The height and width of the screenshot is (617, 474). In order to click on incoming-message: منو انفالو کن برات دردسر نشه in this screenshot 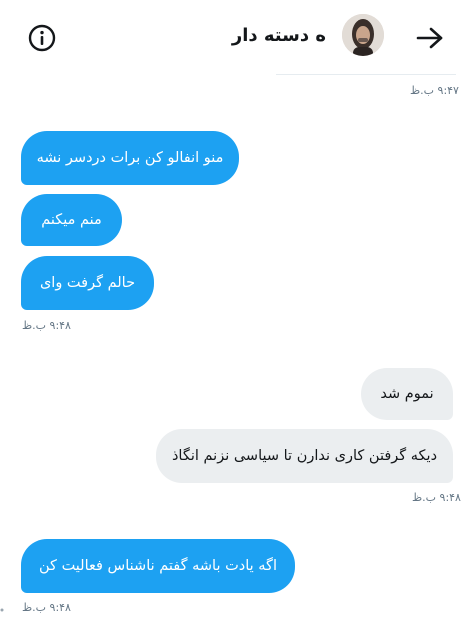, I will do `click(130, 158)`.